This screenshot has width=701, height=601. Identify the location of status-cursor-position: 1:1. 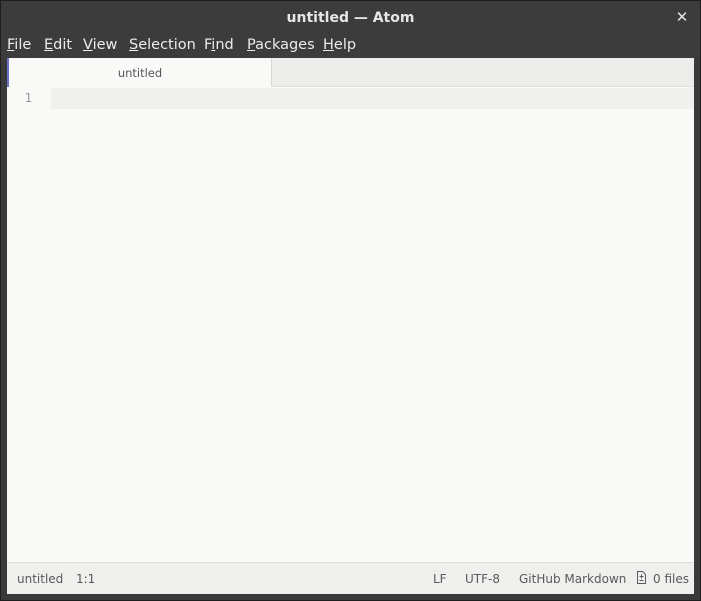
(85, 579).